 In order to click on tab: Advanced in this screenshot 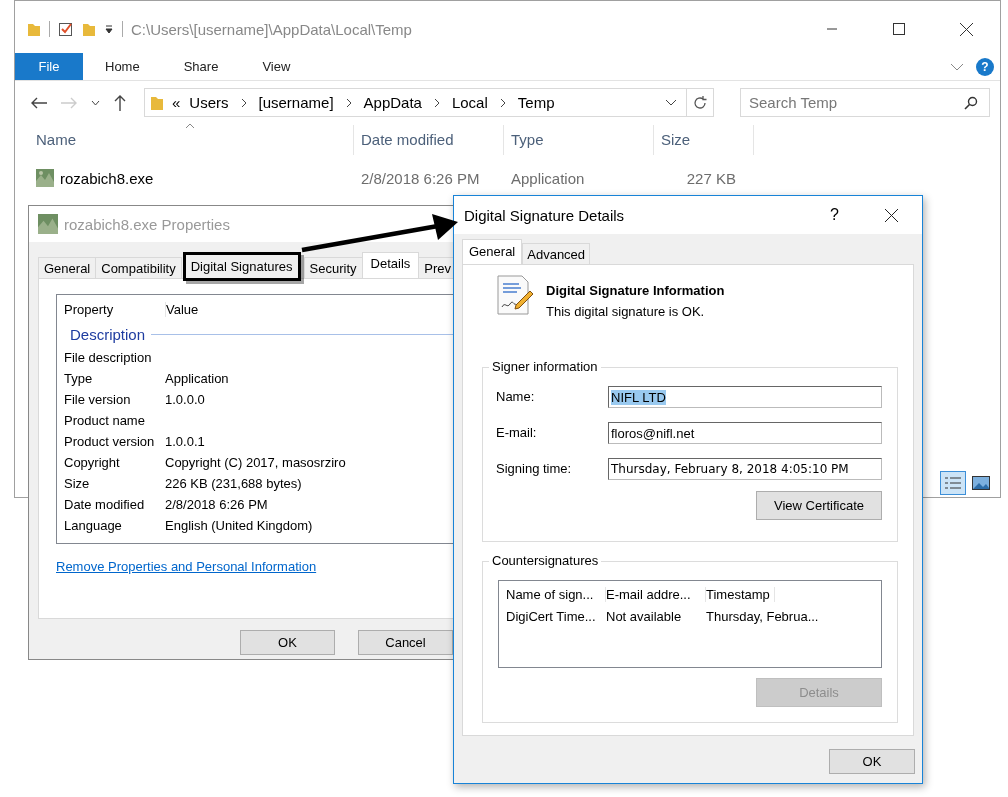, I will do `click(556, 253)`.